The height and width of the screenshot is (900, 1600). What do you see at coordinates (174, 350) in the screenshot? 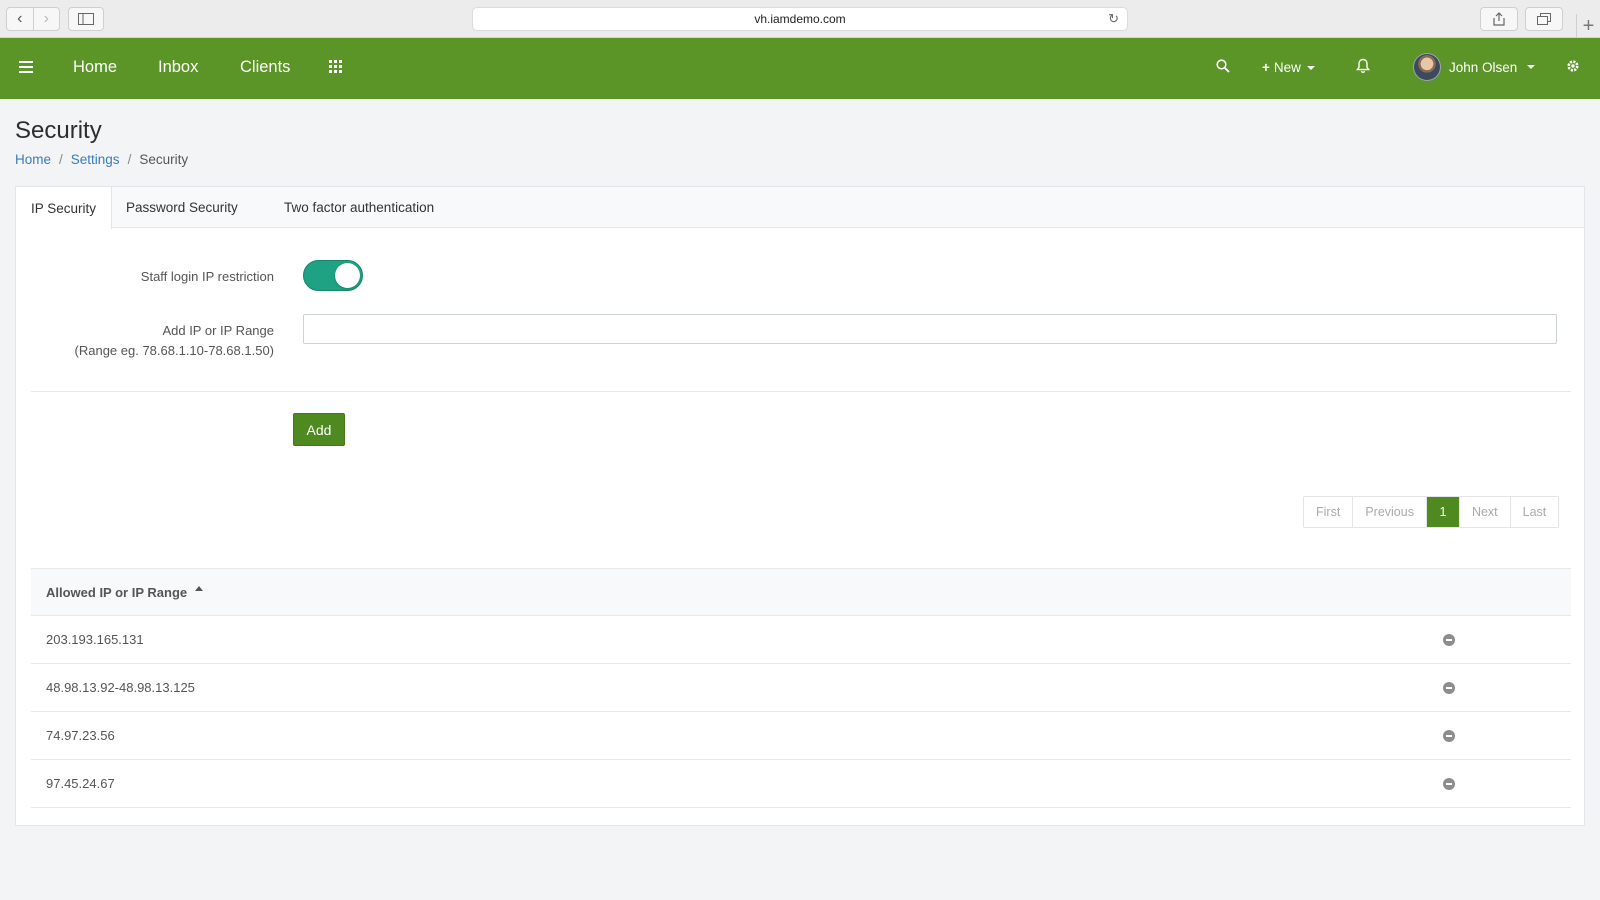
I see `ip-field-hint: (Range eg. 78.68.1.10-78.68.1.50)` at bounding box center [174, 350].